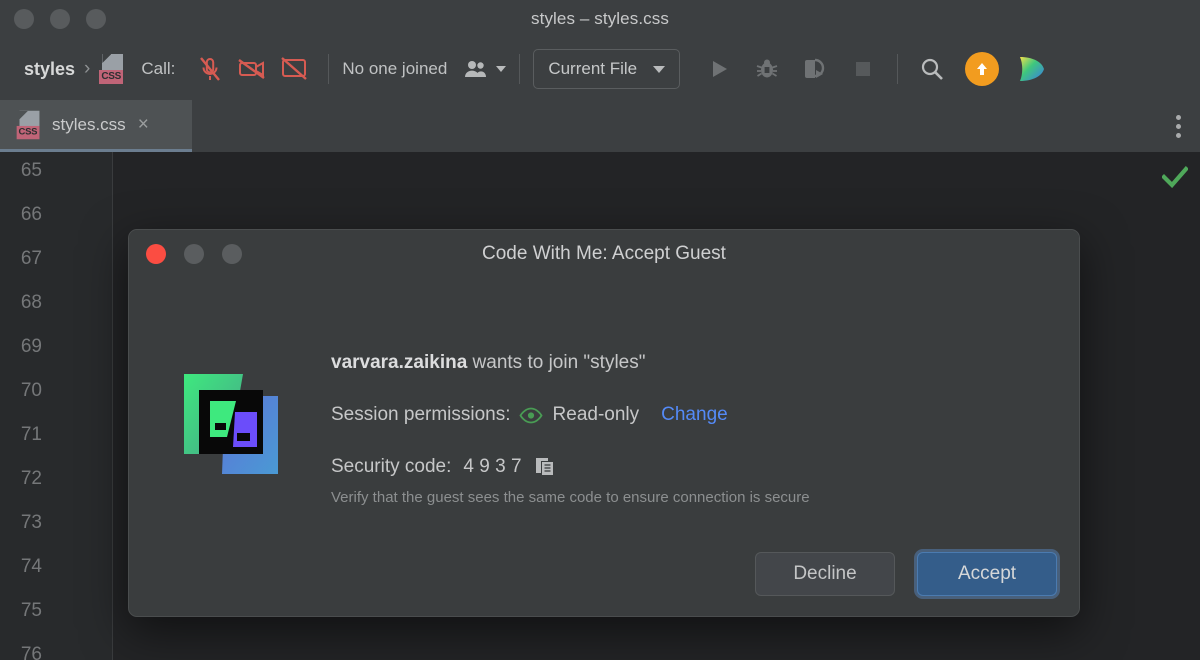  I want to click on dialog-zoom-icon, so click(232, 254).